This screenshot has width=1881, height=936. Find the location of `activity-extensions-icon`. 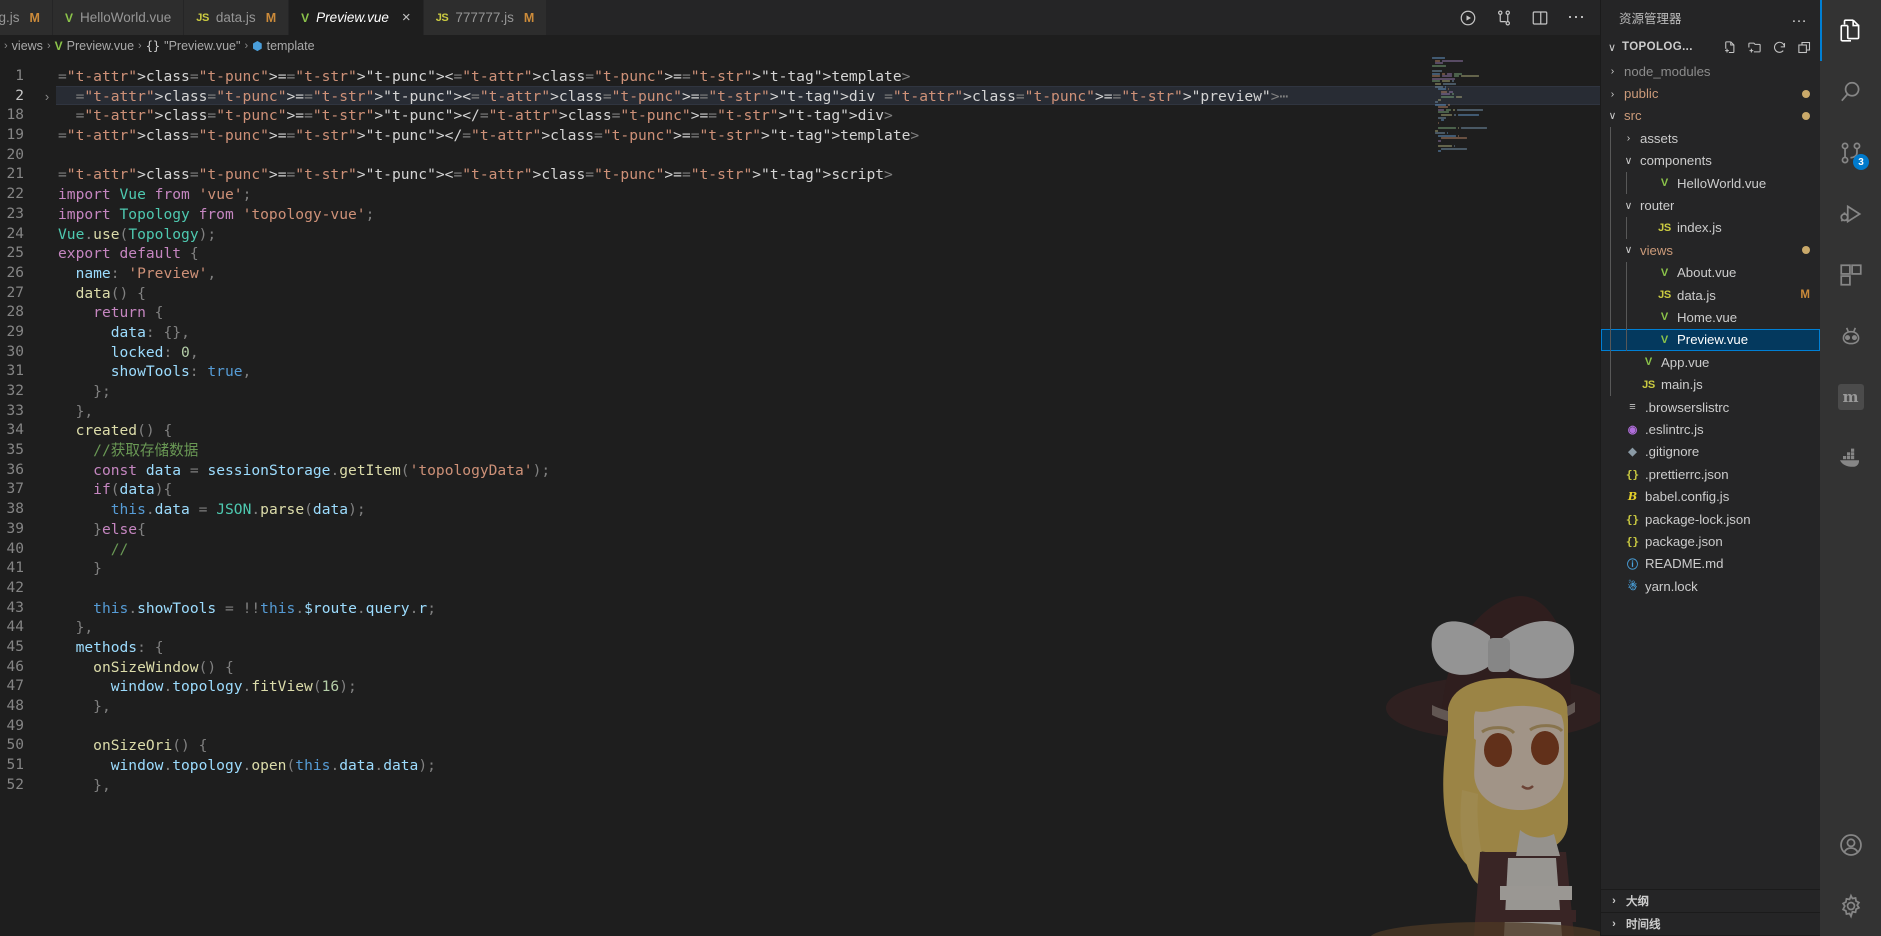

activity-extensions-icon is located at coordinates (1850, 274).